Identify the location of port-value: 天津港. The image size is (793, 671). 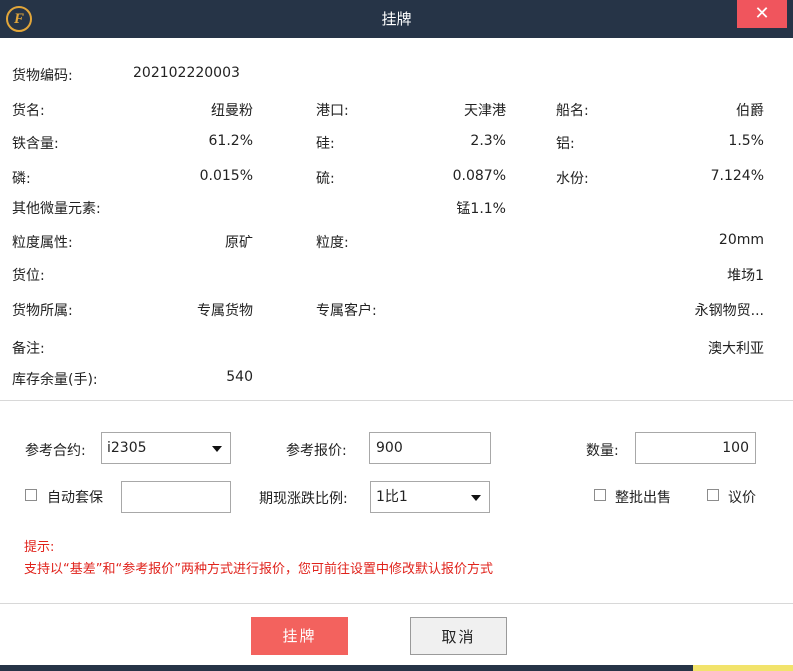
(485, 111).